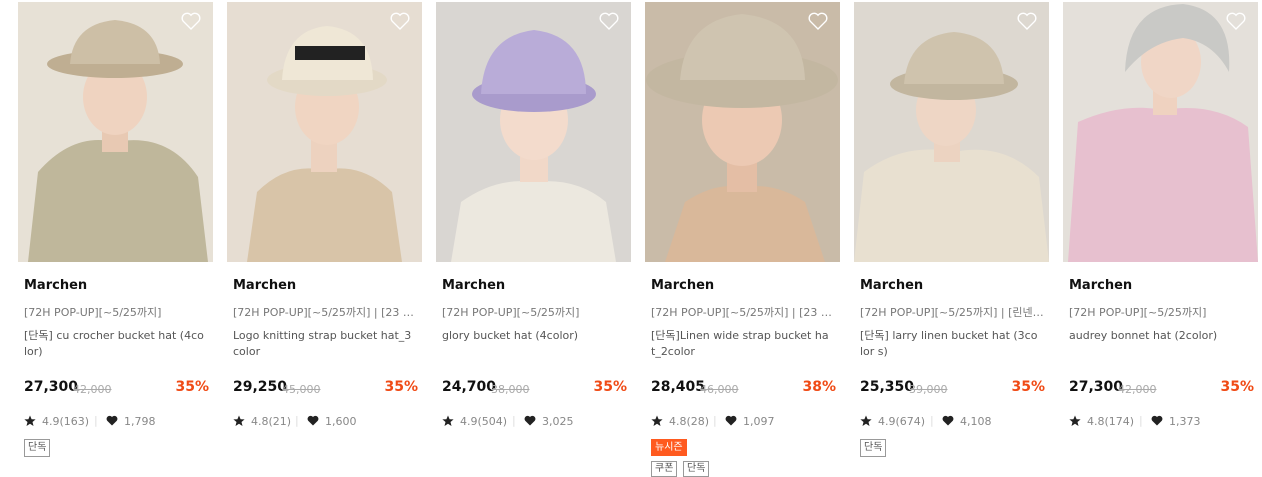  What do you see at coordinates (902, 421) in the screenshot?
I see `rating-text: 4.9(674)` at bounding box center [902, 421].